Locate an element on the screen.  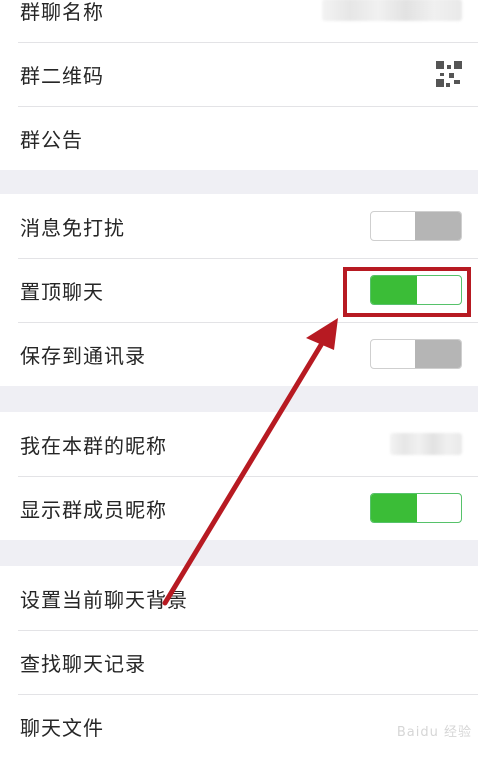
annotation-arrow is located at coordinates (250, 462).